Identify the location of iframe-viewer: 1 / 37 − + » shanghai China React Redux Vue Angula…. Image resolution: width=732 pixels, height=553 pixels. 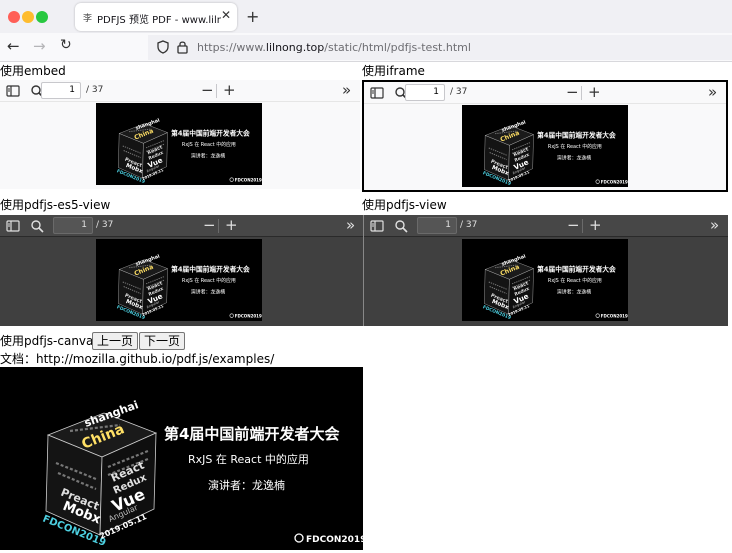
(545, 136).